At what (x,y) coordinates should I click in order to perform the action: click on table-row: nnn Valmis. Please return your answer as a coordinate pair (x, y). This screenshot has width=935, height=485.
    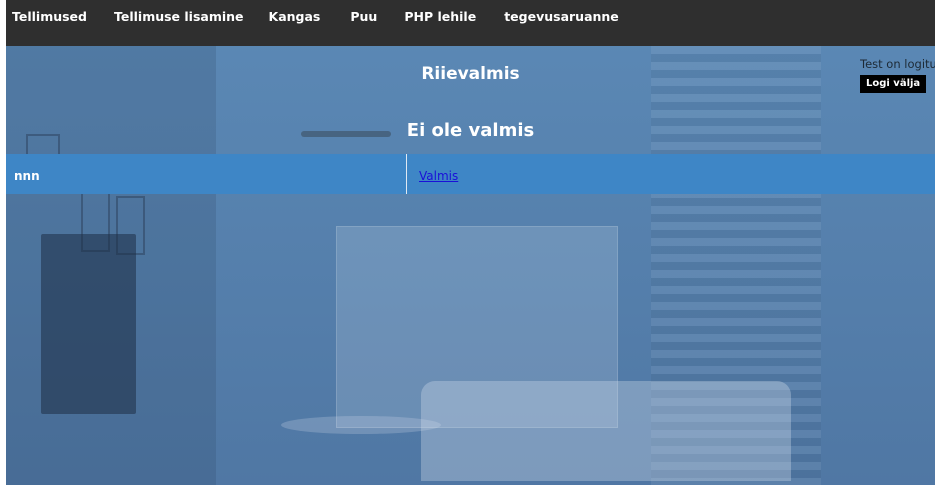
    Looking at the image, I should click on (470, 174).